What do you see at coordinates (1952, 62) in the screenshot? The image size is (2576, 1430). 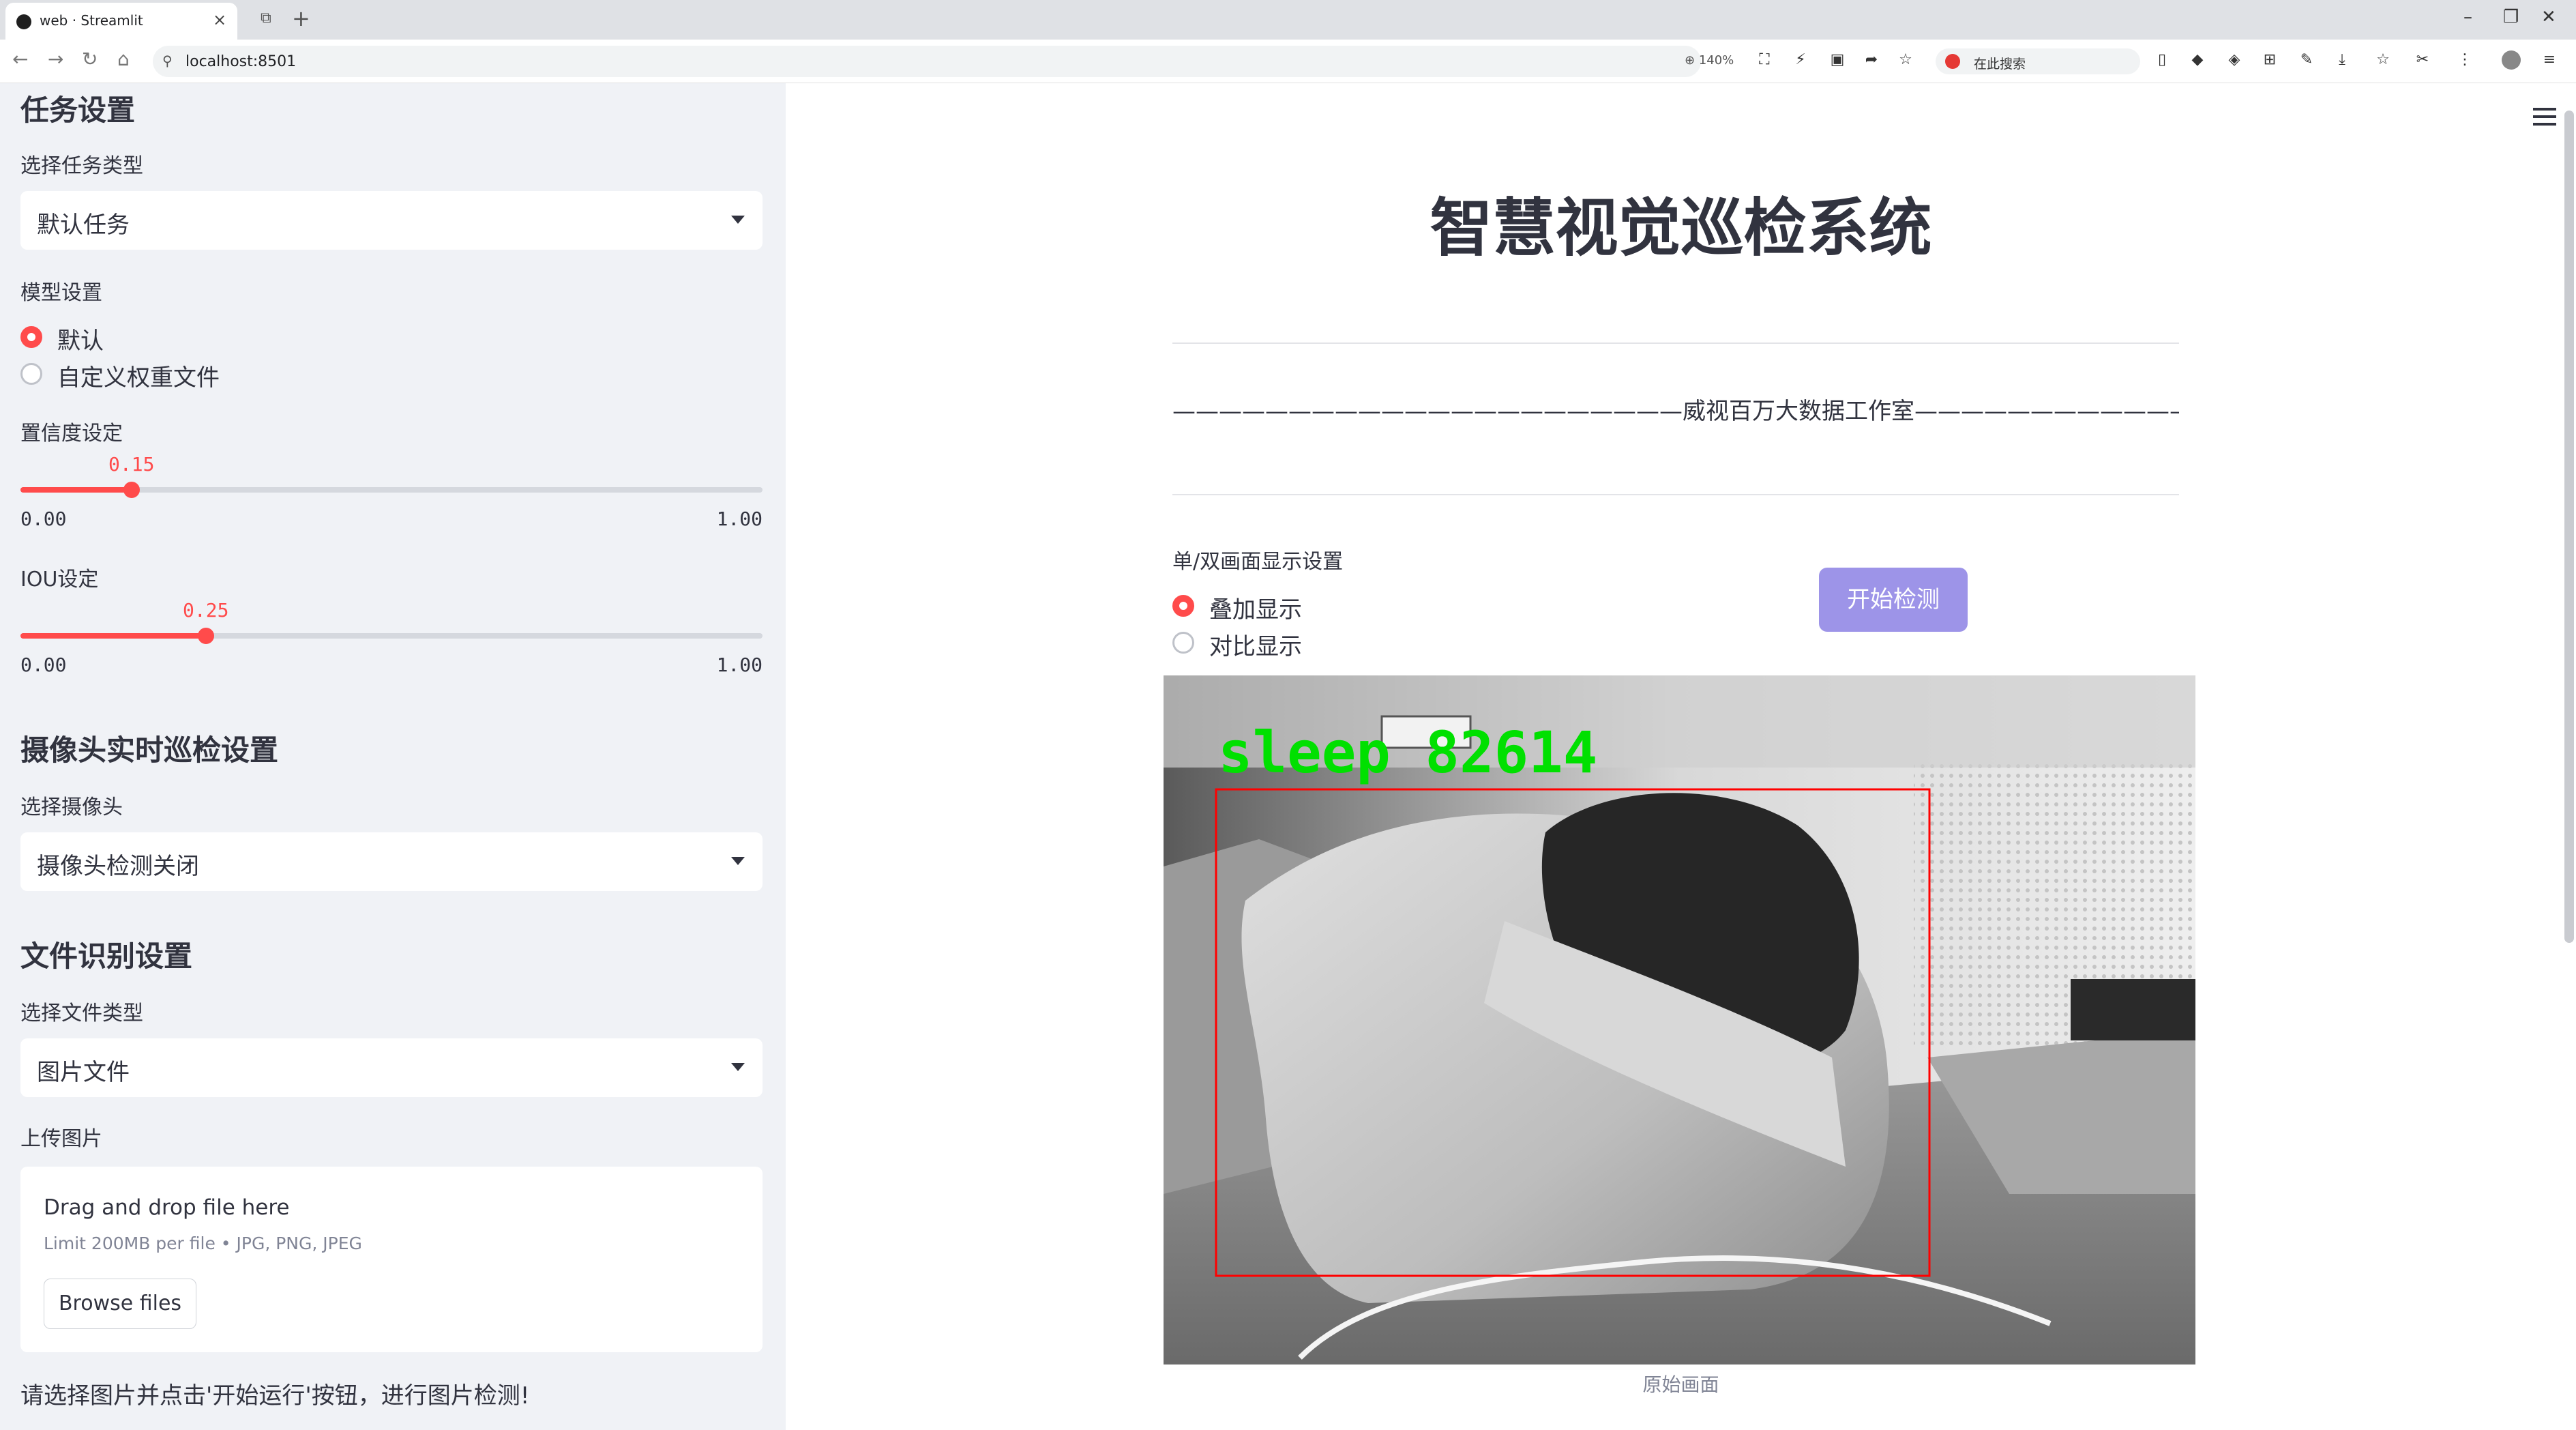 I see `search-engine-logo-icon` at bounding box center [1952, 62].